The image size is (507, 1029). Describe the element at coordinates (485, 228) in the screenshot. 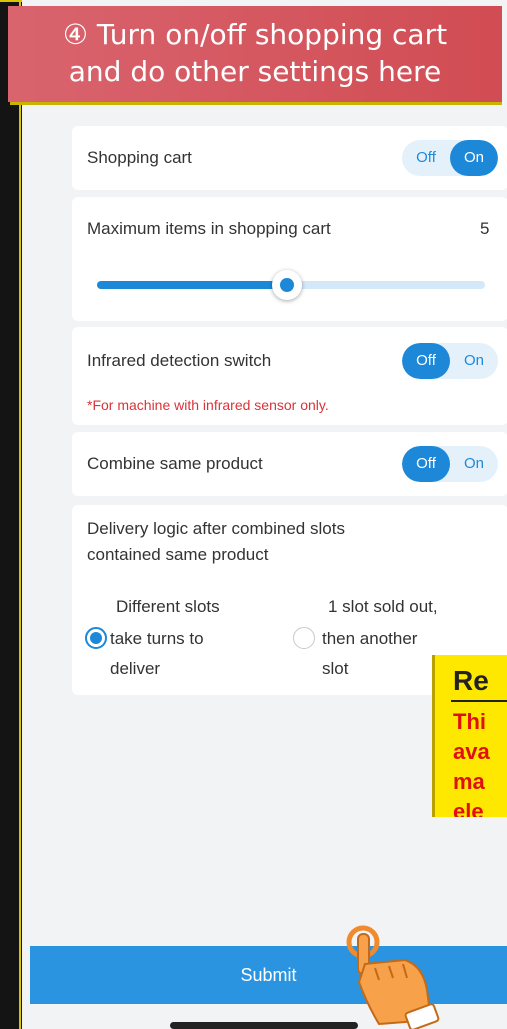

I see `max-items-value: 5` at that location.